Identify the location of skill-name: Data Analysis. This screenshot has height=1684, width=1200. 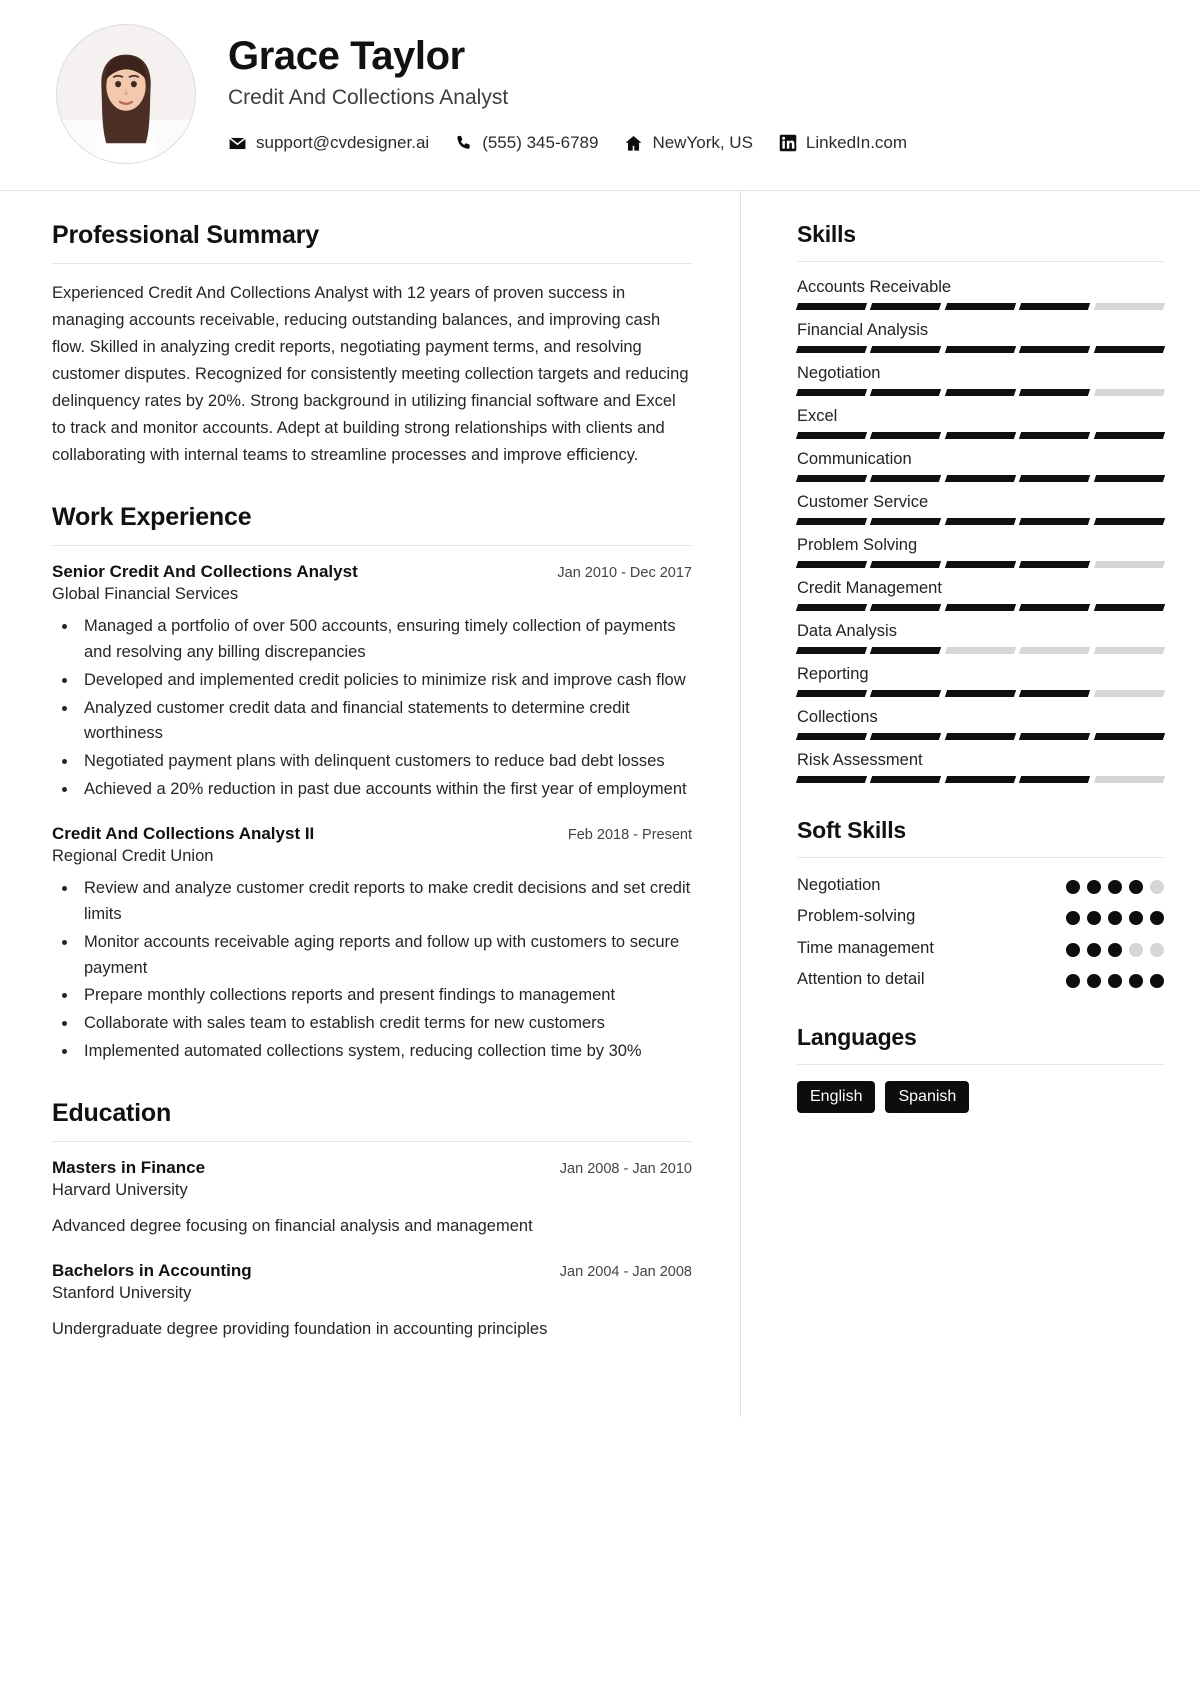
(847, 631).